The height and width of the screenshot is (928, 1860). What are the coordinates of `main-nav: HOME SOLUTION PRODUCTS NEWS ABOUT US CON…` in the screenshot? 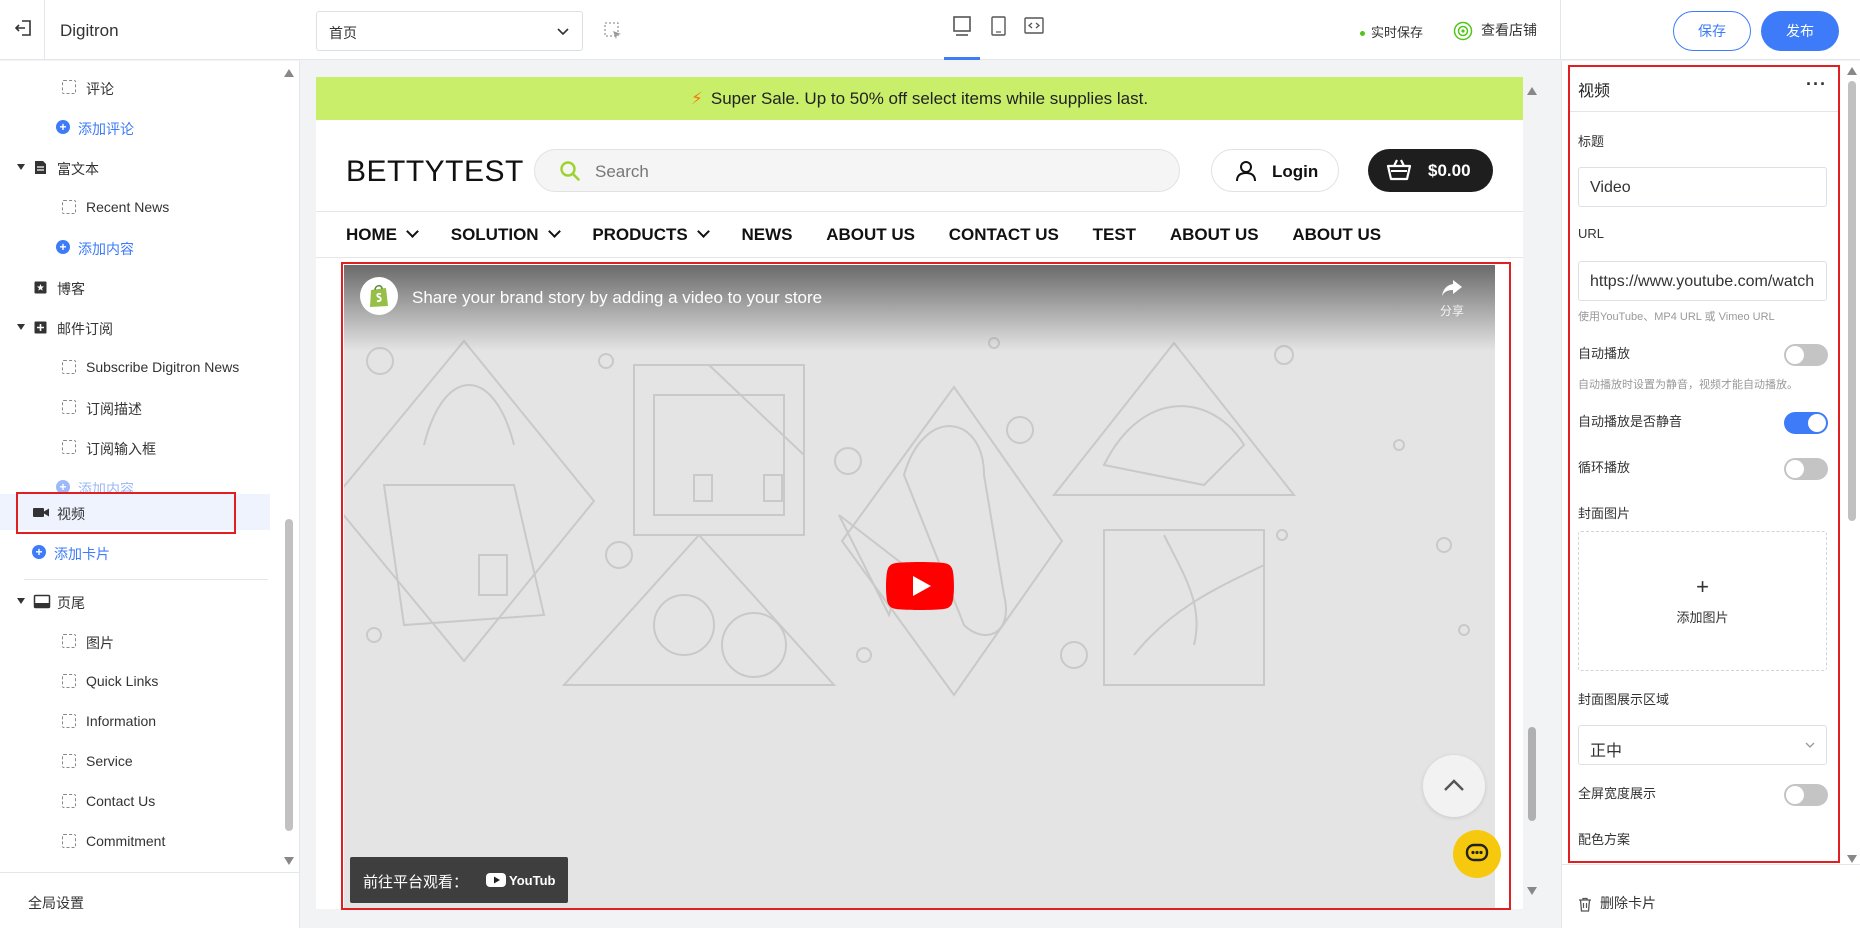 It's located at (878, 237).